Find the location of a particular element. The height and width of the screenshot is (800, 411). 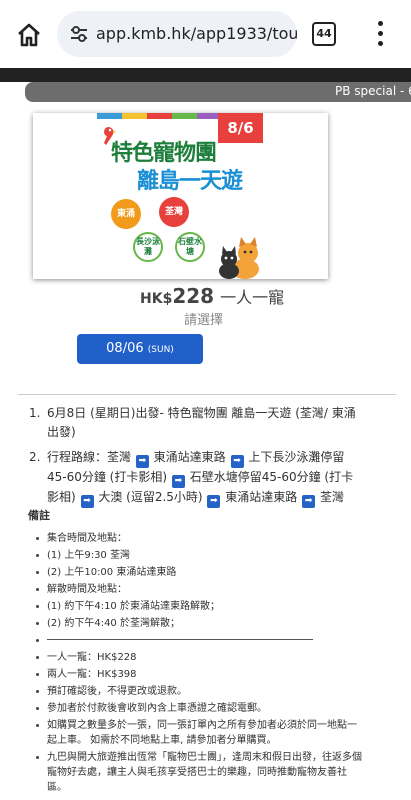

choose-hint: 請選擇 is located at coordinates (204, 320).